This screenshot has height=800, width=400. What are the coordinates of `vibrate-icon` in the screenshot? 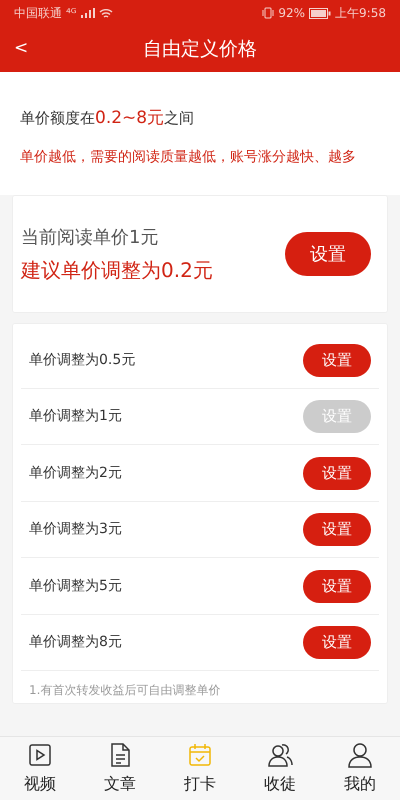 It's located at (268, 13).